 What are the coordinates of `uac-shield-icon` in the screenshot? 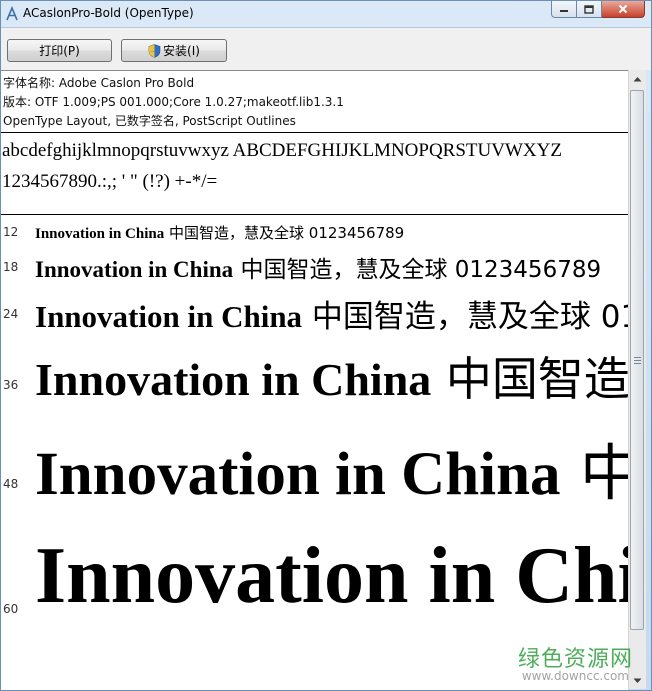 It's located at (154, 50).